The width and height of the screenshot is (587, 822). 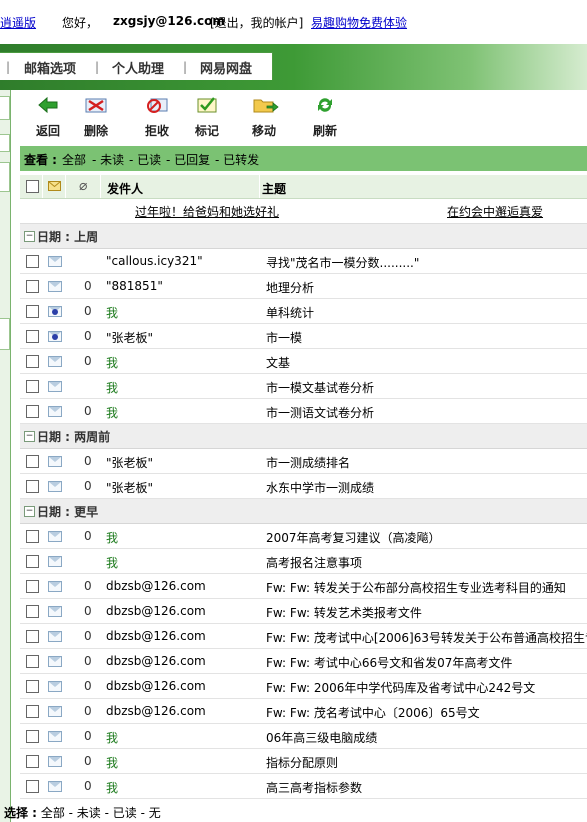 I want to click on email-subject: 地理分析, so click(x=426, y=287).